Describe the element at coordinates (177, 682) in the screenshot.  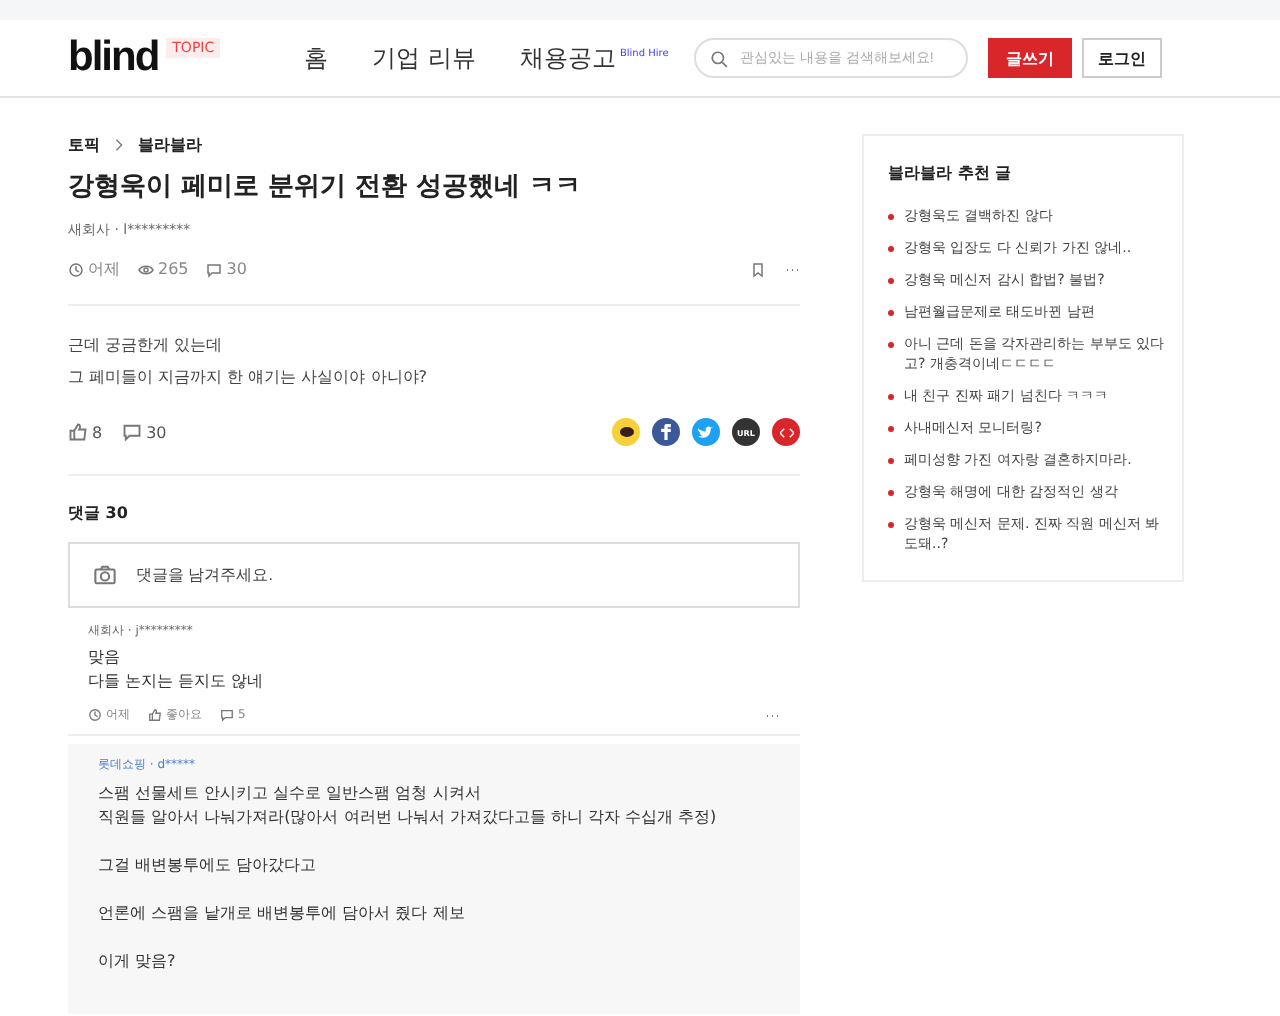
I see `comment-text: 다들 논지는 듣지도 않네` at that location.